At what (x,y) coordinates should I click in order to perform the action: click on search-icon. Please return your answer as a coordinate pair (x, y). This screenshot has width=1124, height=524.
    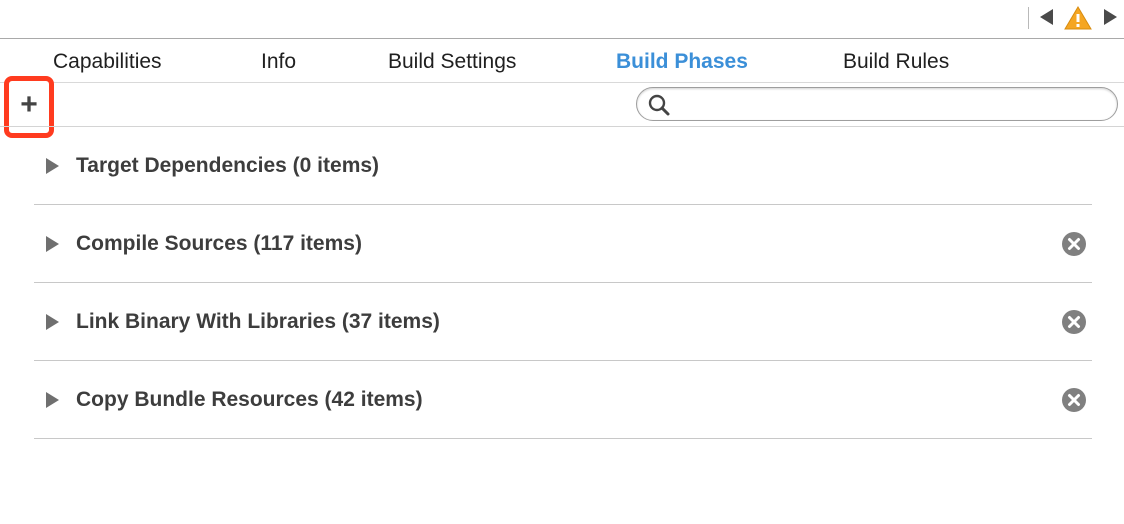
    Looking at the image, I should click on (659, 105).